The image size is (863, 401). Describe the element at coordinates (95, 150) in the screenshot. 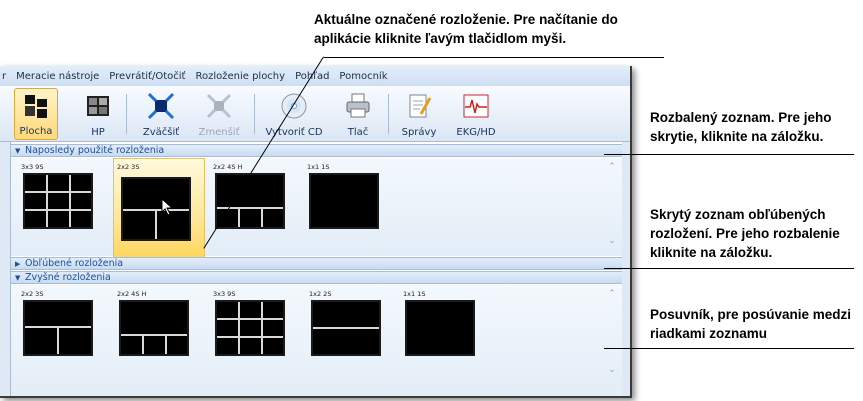

I see `recent-layouts-title: Naposledy použité rozloženia` at that location.